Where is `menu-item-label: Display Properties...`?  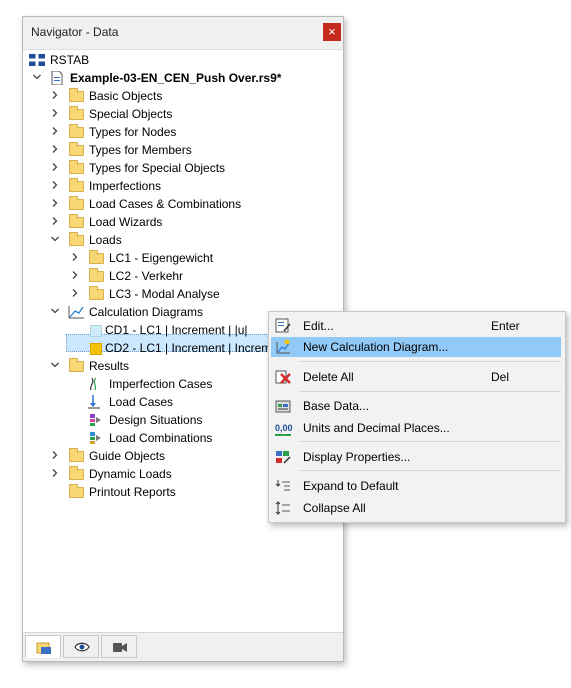 menu-item-label: Display Properties... is located at coordinates (357, 457).